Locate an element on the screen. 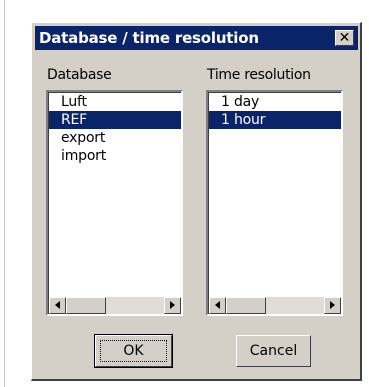 This screenshot has height=387, width=369. database-hscrollbar is located at coordinates (115, 305).